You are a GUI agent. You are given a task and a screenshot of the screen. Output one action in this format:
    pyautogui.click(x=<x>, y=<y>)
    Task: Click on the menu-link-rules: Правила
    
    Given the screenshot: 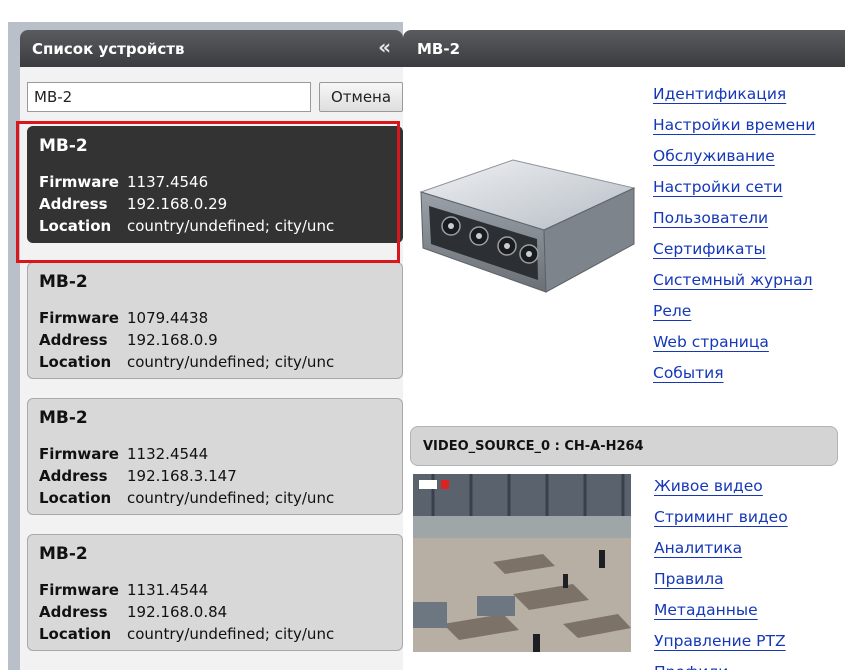 What is the action you would take?
    pyautogui.click(x=689, y=579)
    